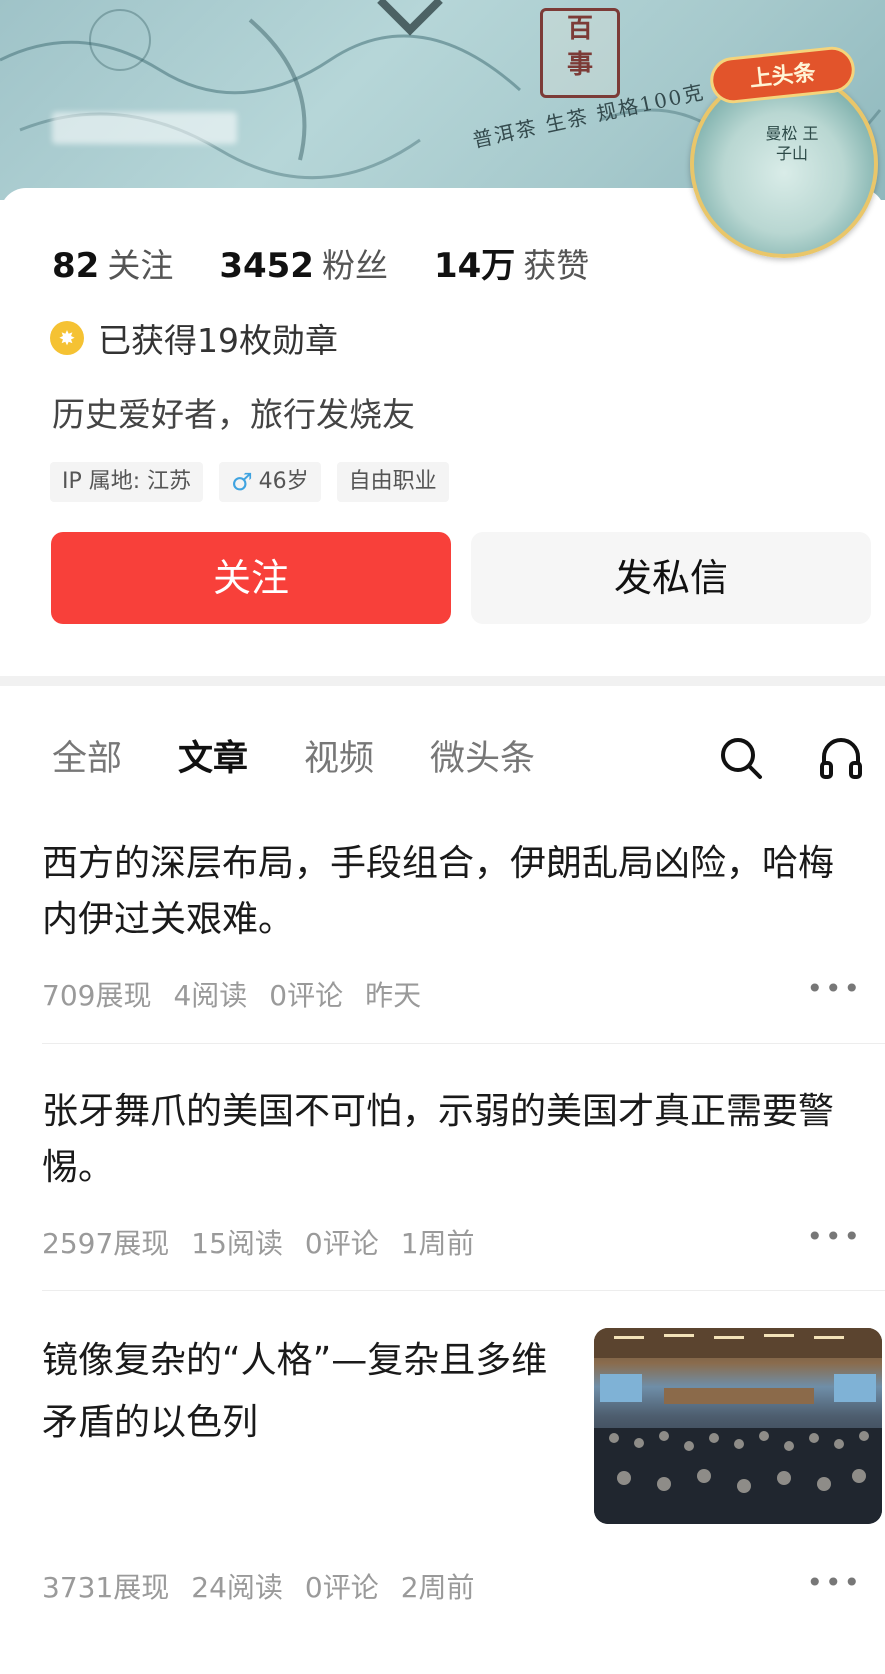 This screenshot has height=1674, width=885. Describe the element at coordinates (482, 755) in the screenshot. I see `tab-micro-posts: 微头条` at that location.